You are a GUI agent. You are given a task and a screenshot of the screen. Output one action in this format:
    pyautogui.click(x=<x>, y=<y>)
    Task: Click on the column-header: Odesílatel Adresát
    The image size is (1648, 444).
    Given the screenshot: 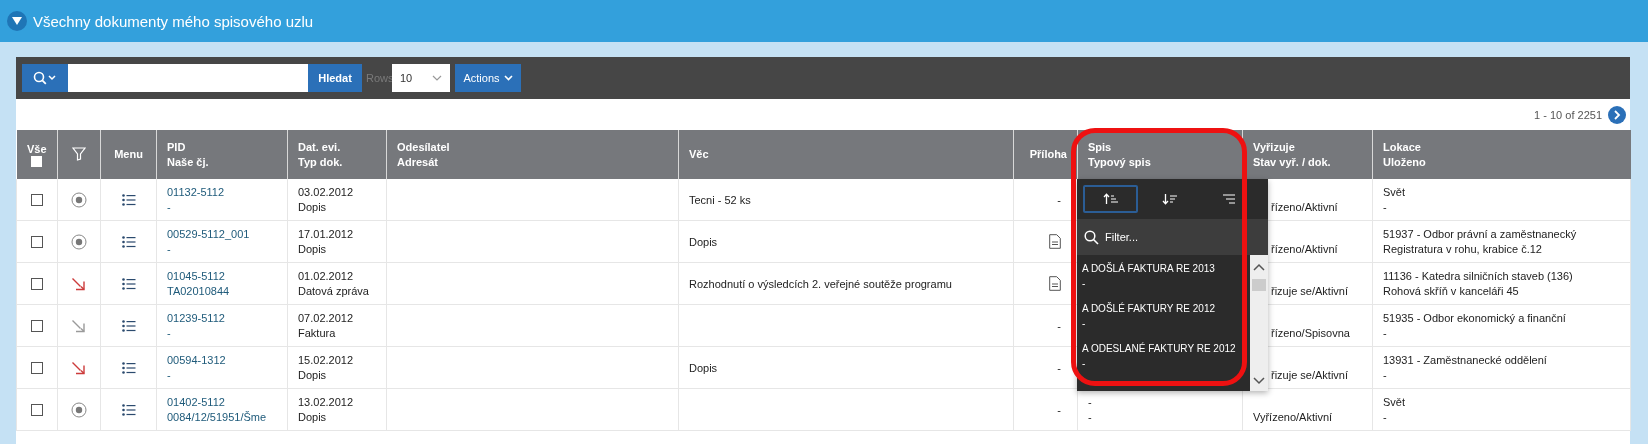 What is the action you would take?
    pyautogui.click(x=423, y=154)
    